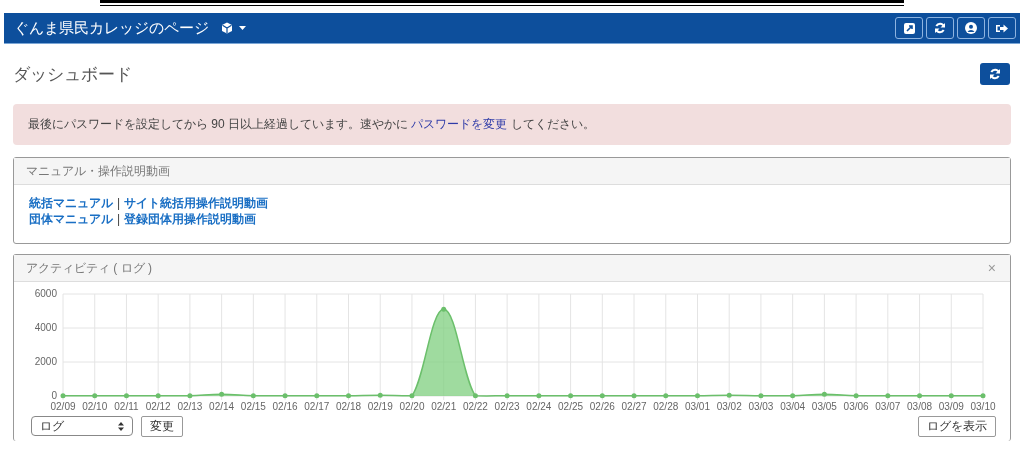  I want to click on manual-link: 統括マニュアル, so click(71, 203).